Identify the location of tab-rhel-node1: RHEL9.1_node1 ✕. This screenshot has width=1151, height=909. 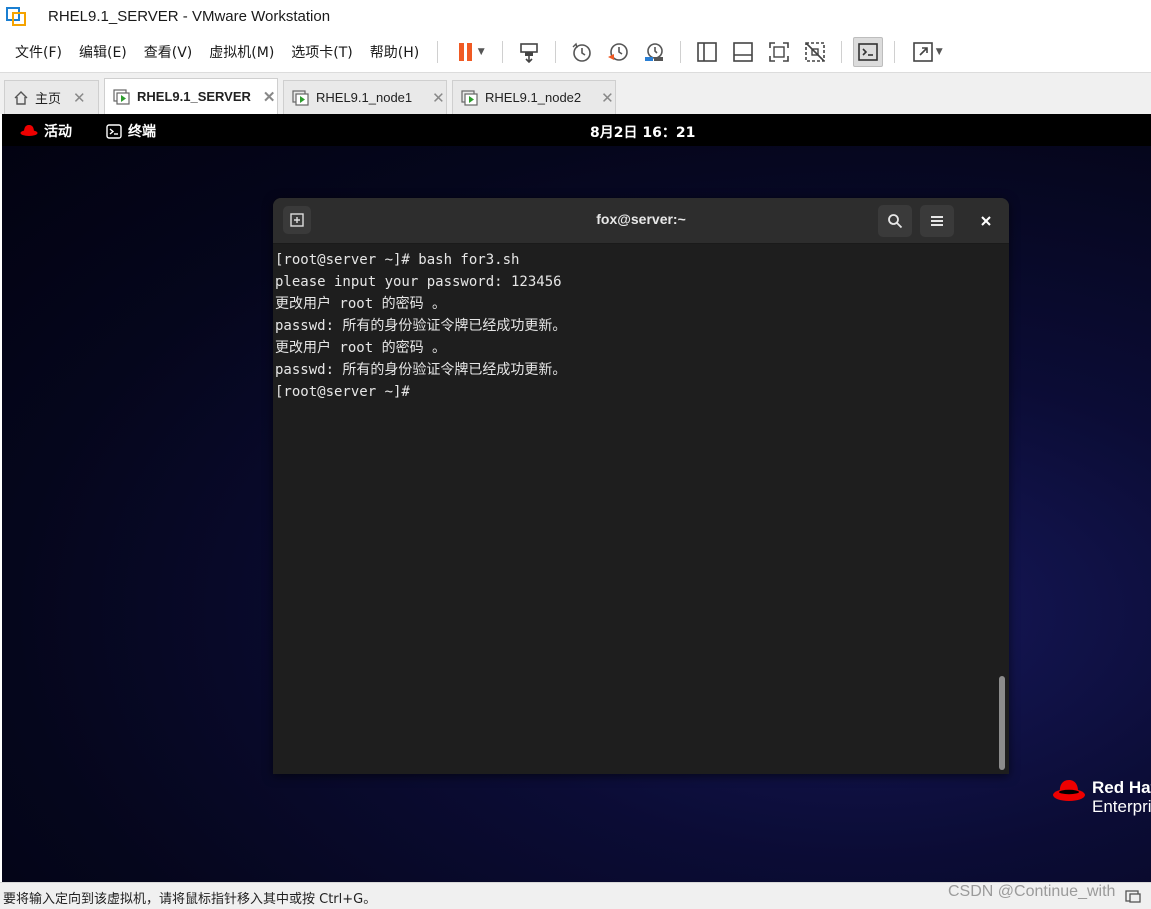
(365, 97).